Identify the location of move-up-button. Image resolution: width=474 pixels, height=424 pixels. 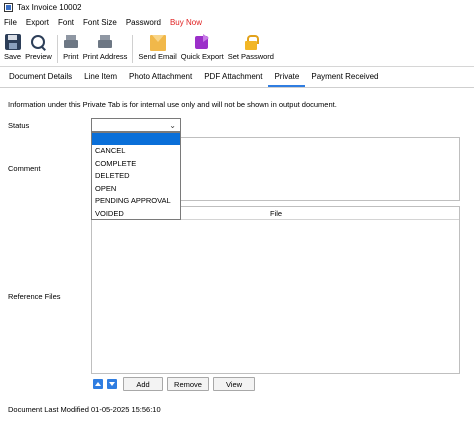
(98, 384).